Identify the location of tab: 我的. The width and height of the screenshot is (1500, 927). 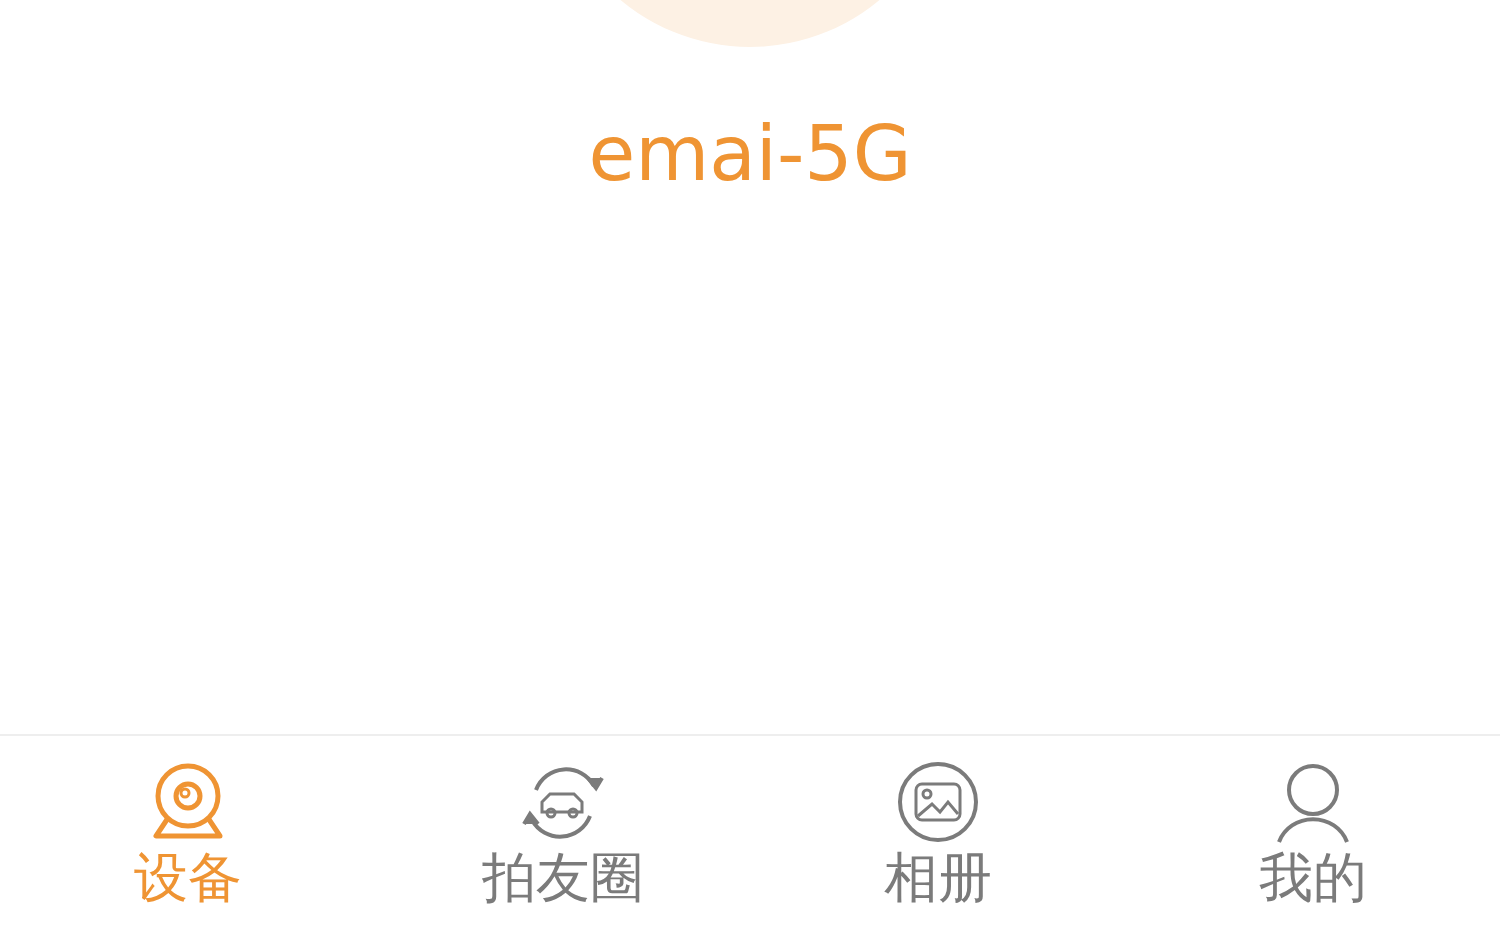
(1312, 831).